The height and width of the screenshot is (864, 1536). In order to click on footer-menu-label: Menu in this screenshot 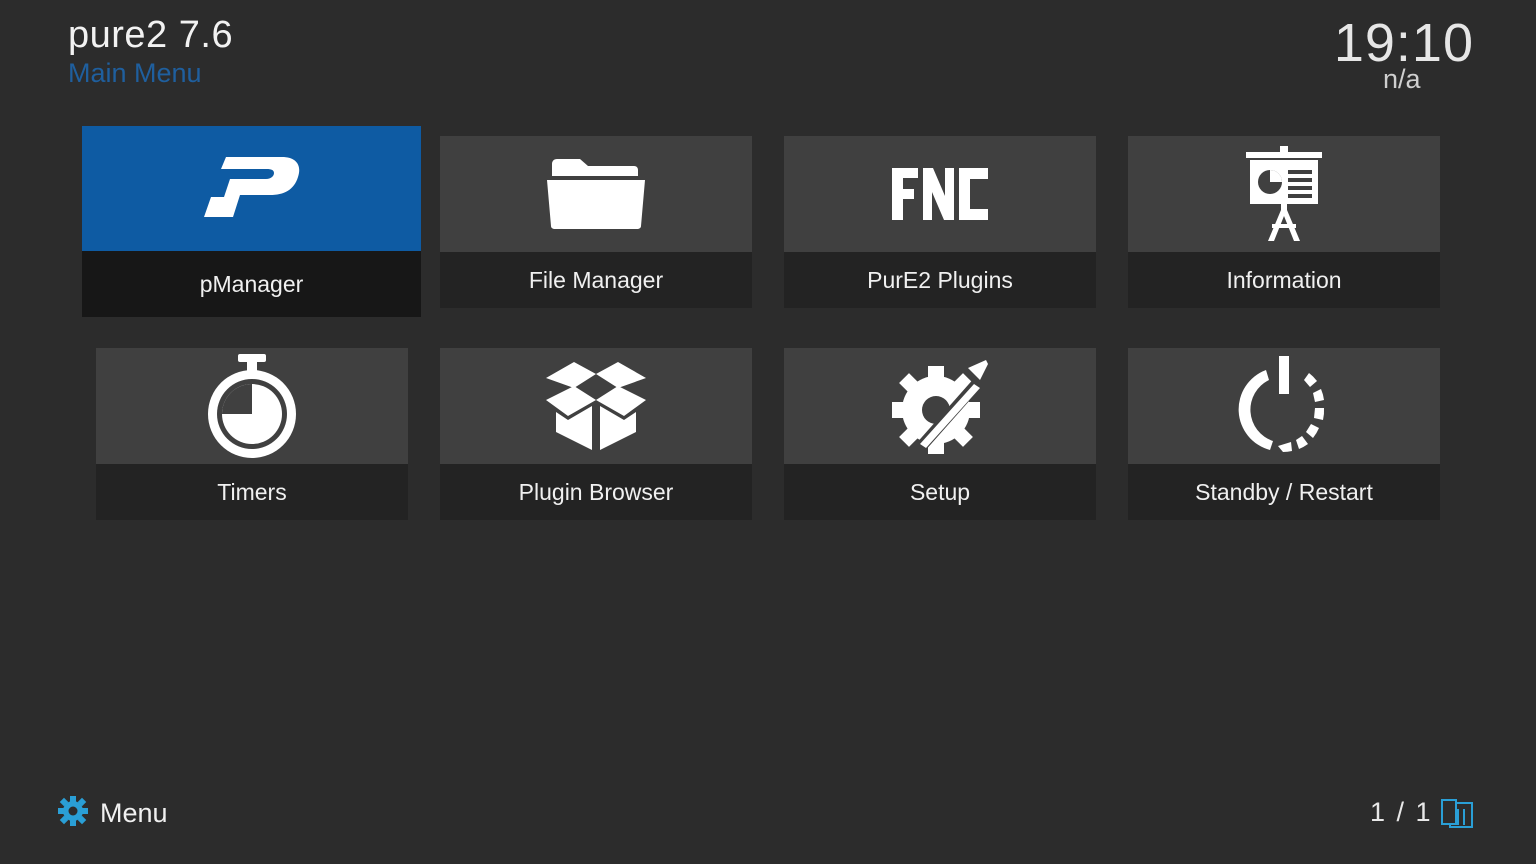, I will do `click(134, 813)`.